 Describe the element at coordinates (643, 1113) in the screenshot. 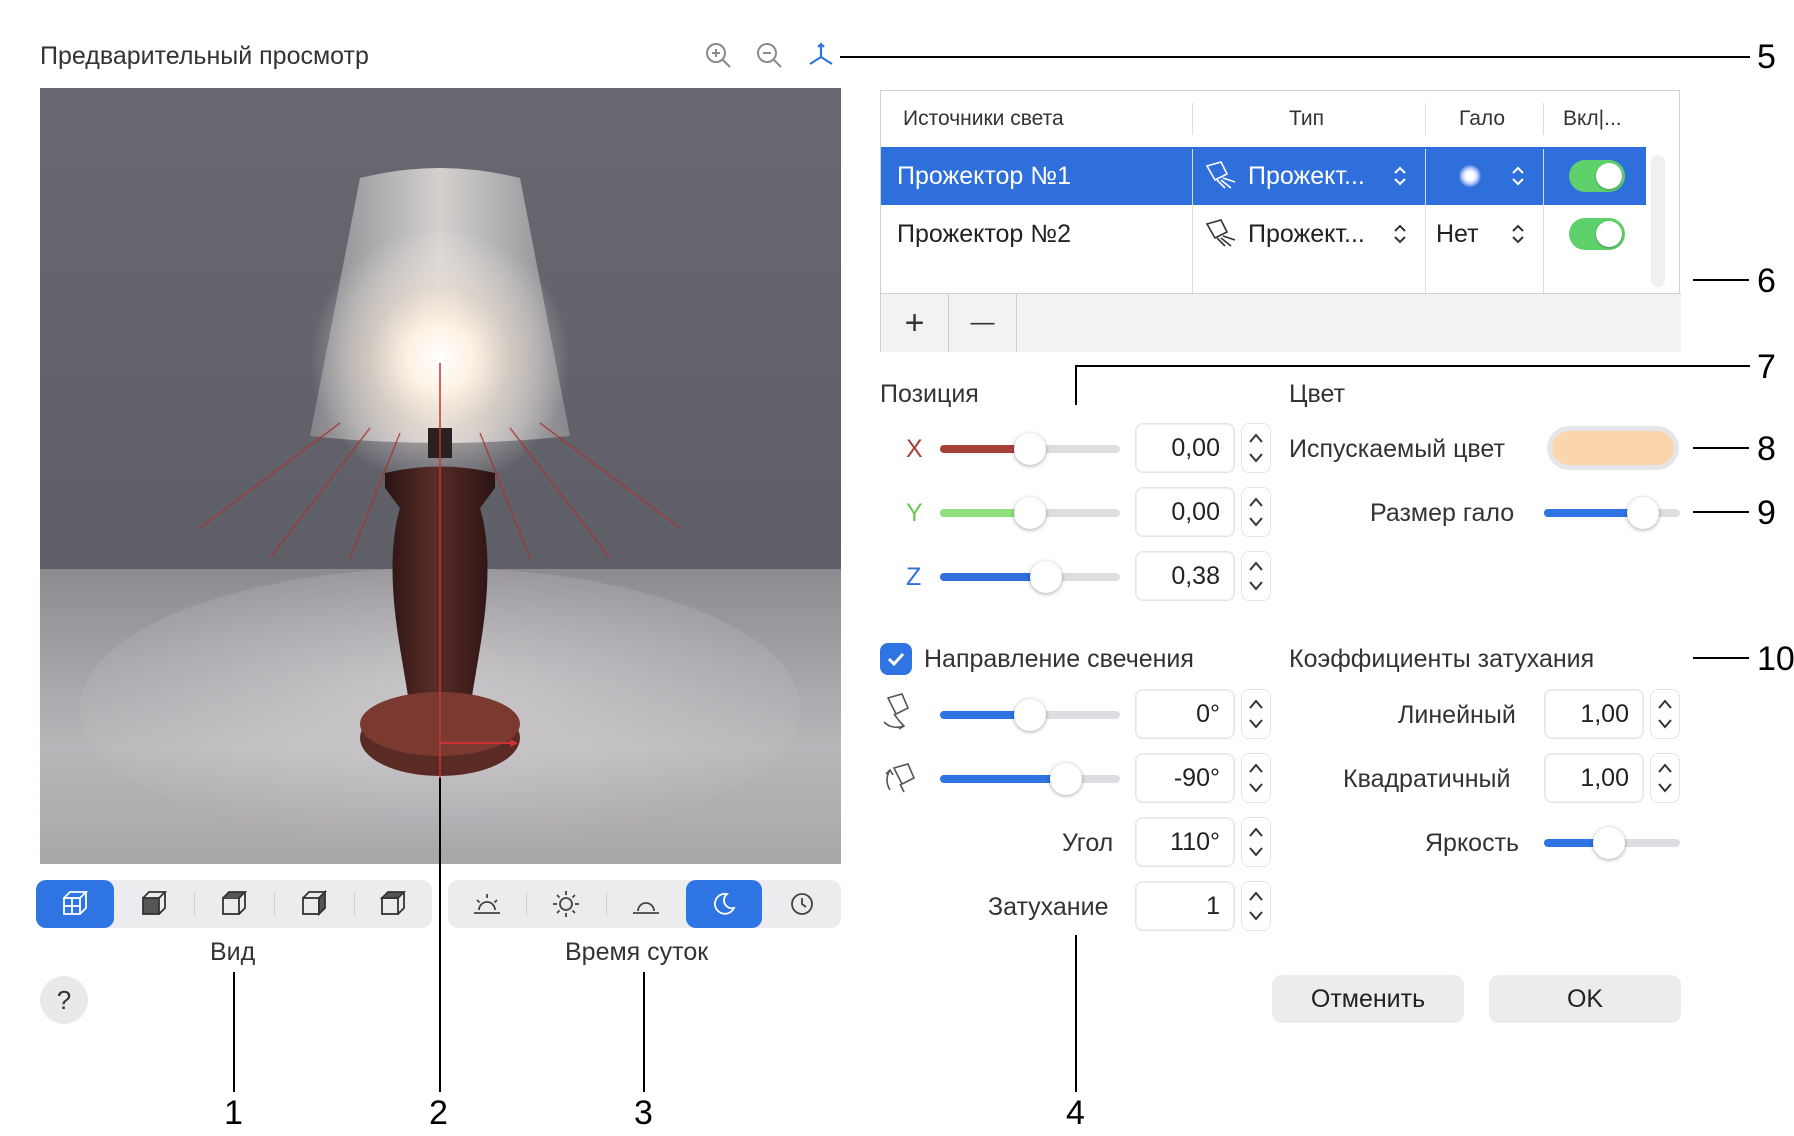

I see `callout-3: 3` at that location.